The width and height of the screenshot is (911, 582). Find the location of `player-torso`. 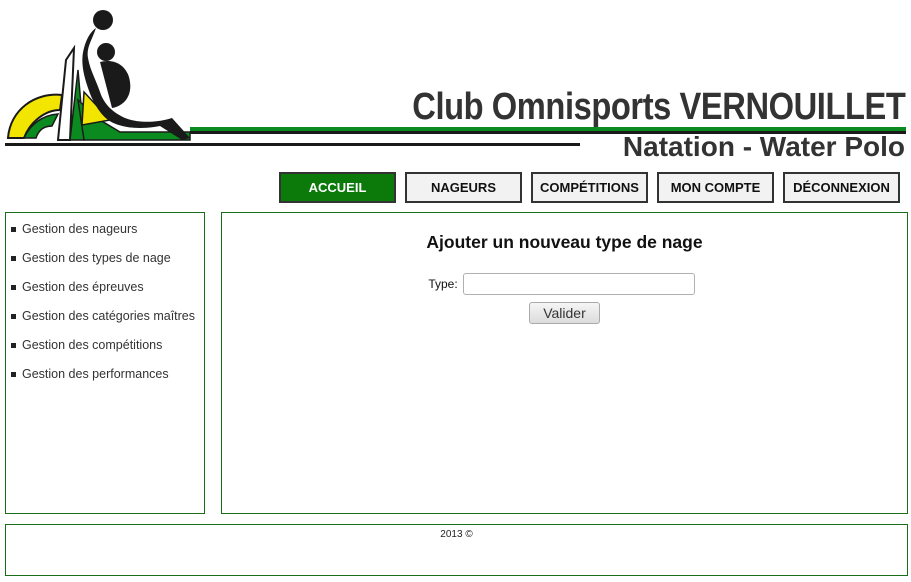

player-torso is located at coordinates (115, 84).